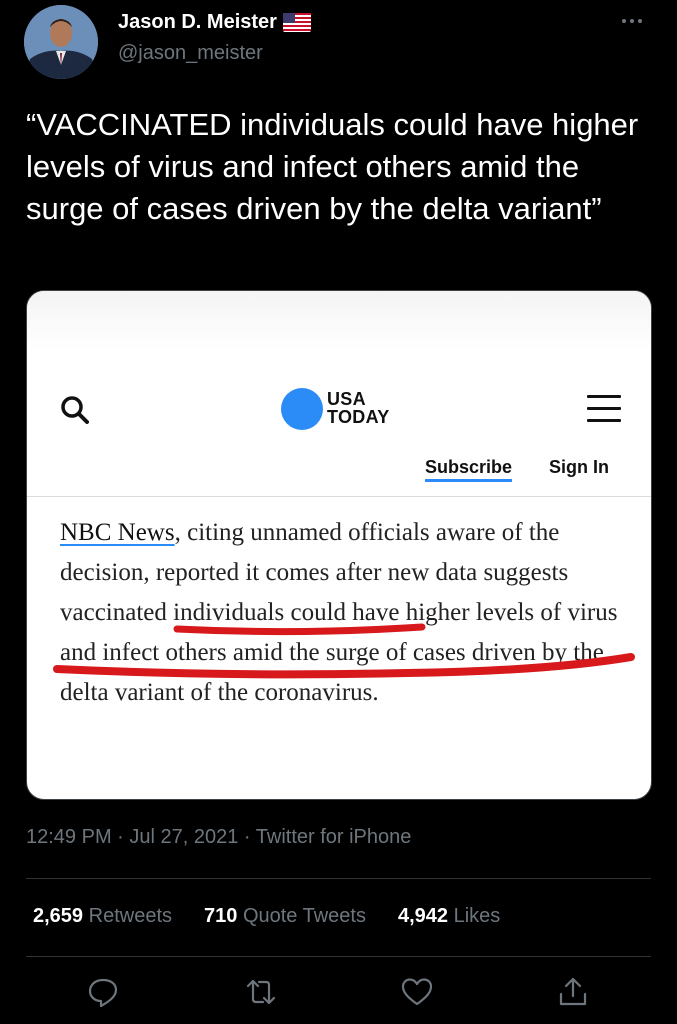  What do you see at coordinates (304, 916) in the screenshot?
I see `quote-tweets-label: Quote Tweets` at bounding box center [304, 916].